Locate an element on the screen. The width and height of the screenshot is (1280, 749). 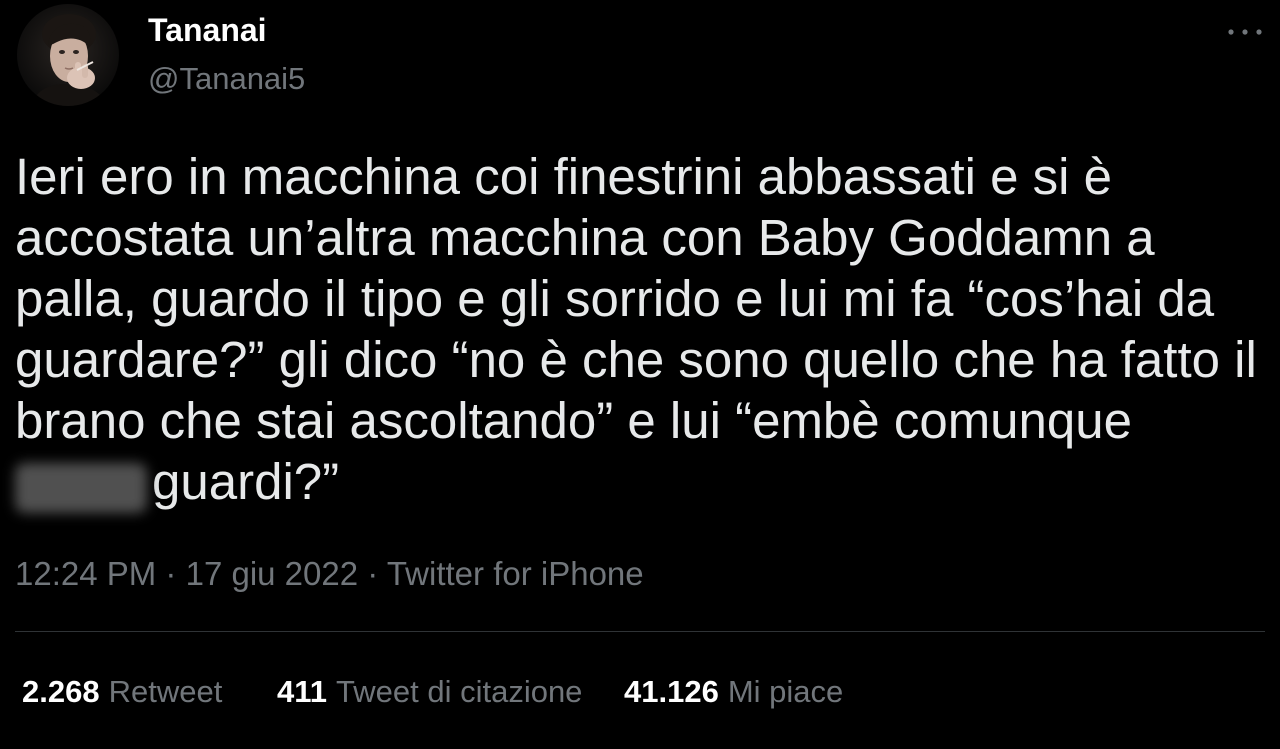
more-options-icon is located at coordinates (1245, 32).